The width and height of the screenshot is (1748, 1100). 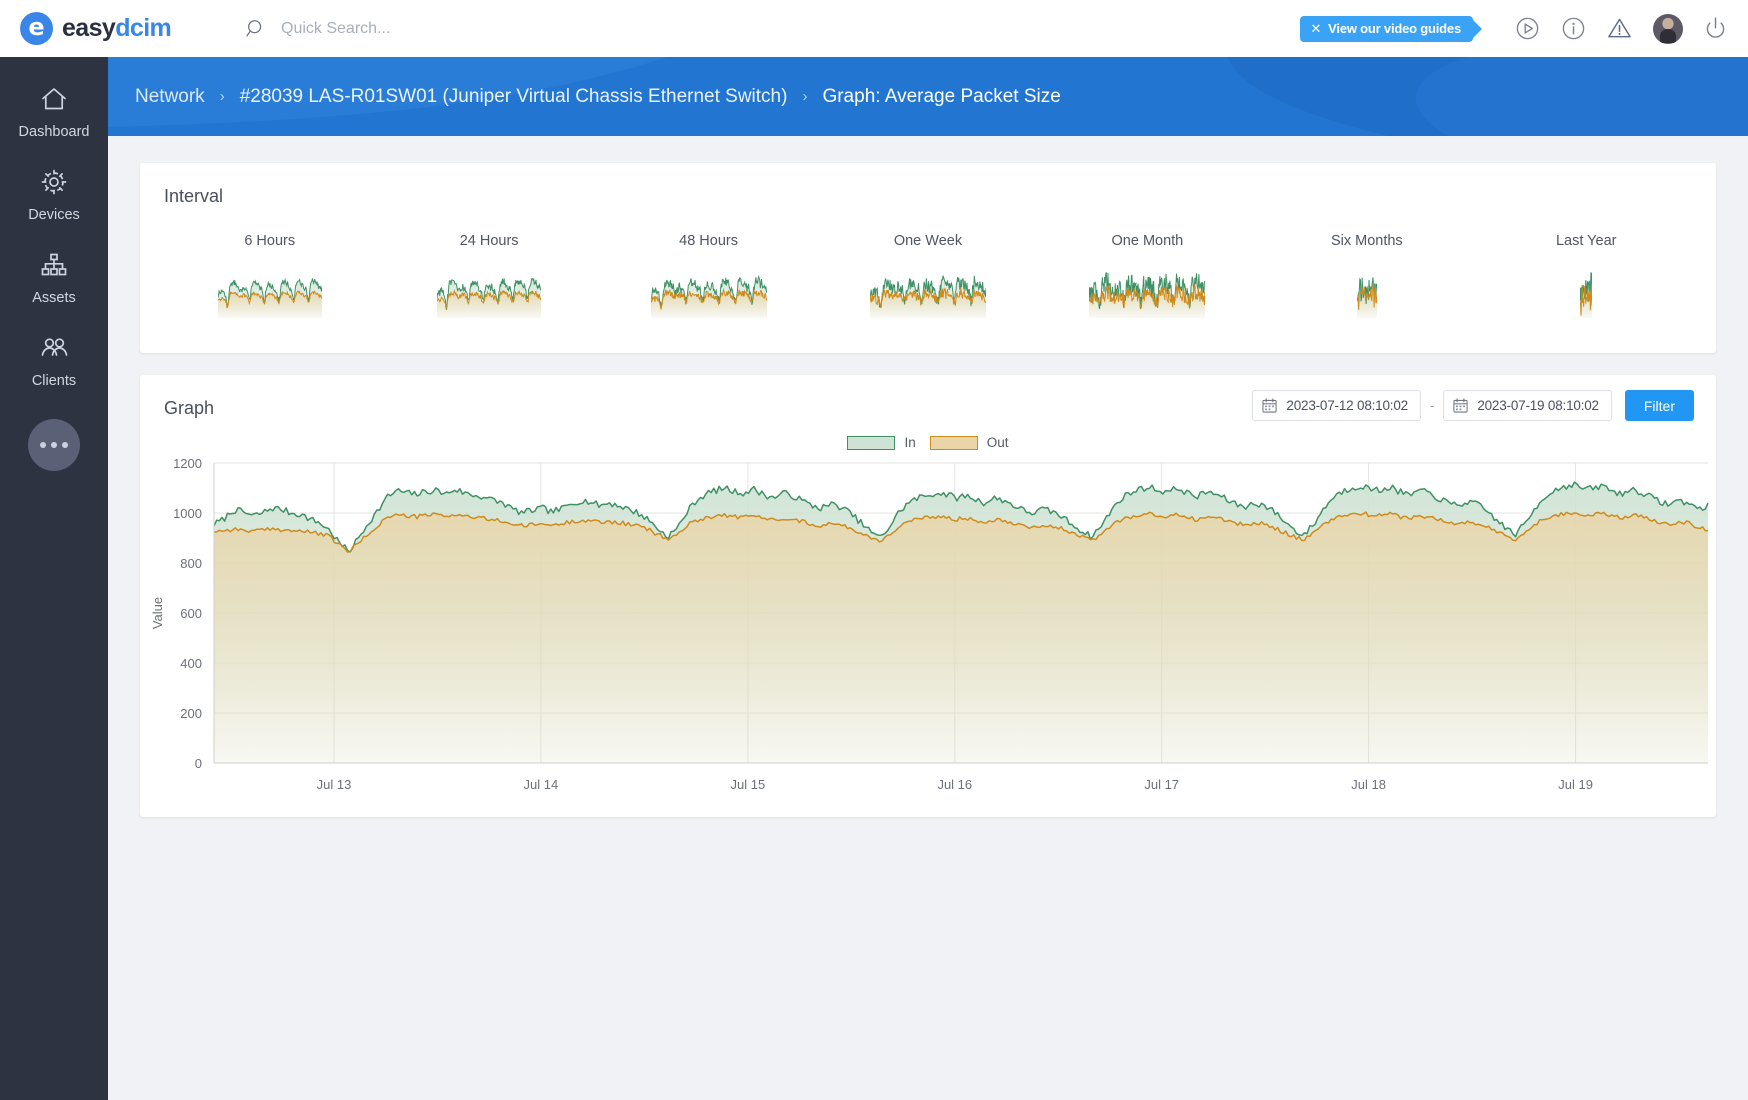 I want to click on brand-name: easydcim, so click(x=117, y=28).